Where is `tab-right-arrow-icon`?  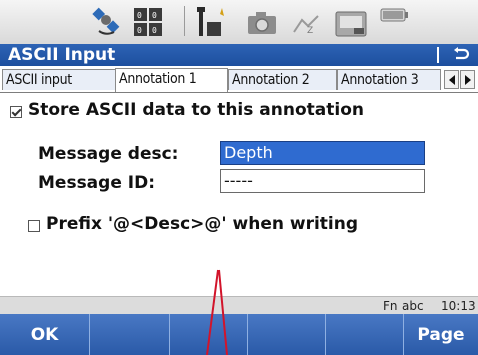 tab-right-arrow-icon is located at coordinates (467, 79).